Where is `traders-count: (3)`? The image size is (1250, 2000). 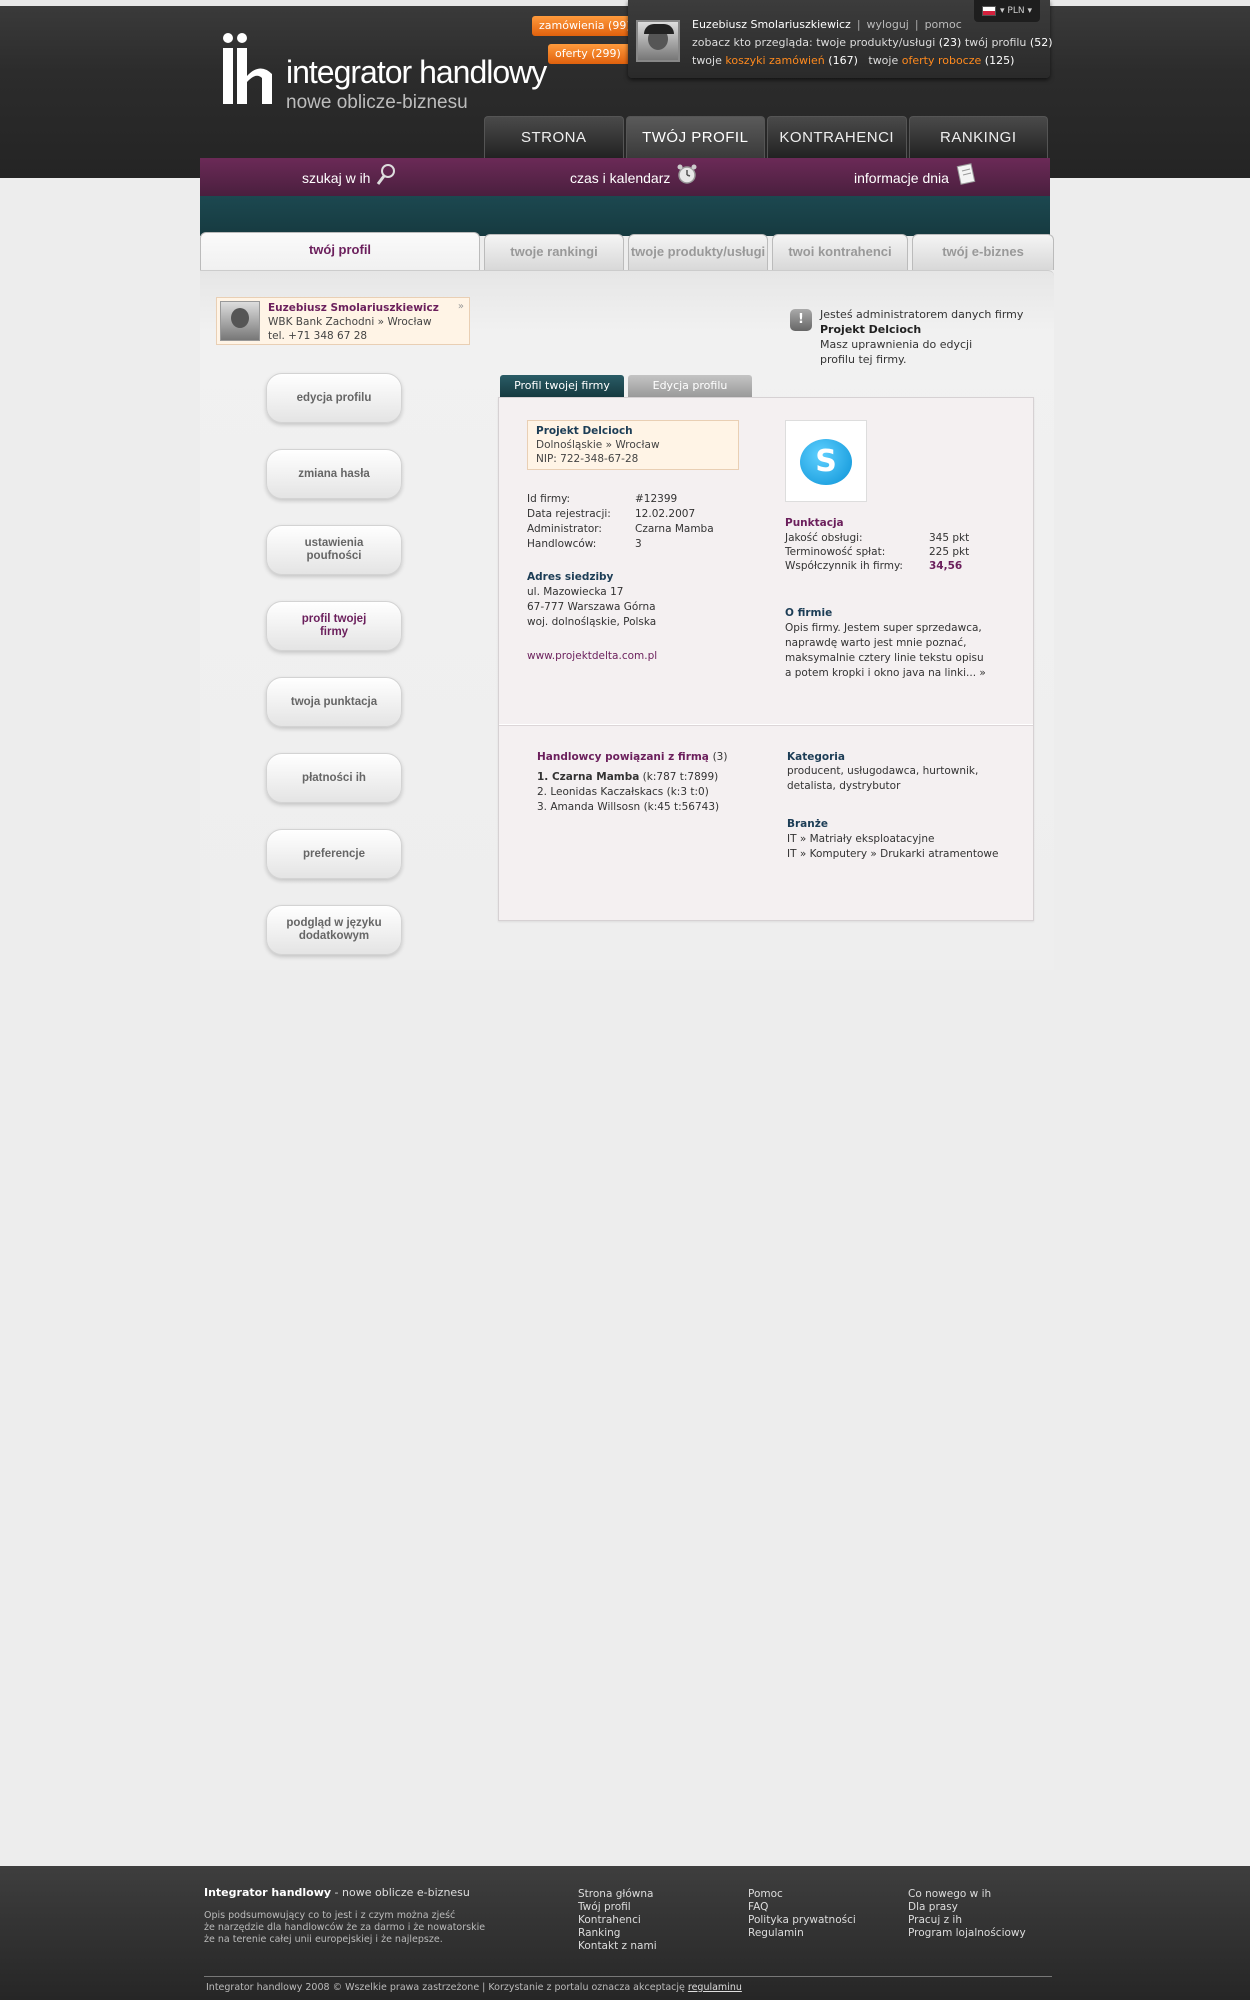 traders-count: (3) is located at coordinates (720, 757).